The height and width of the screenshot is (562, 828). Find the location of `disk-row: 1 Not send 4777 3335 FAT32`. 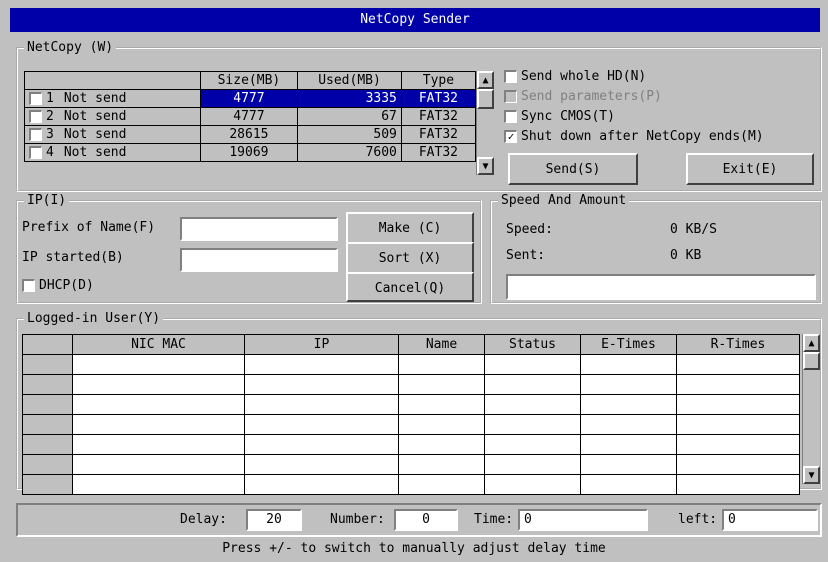

disk-row: 1 Not send 4777 3335 FAT32 is located at coordinates (250, 98).